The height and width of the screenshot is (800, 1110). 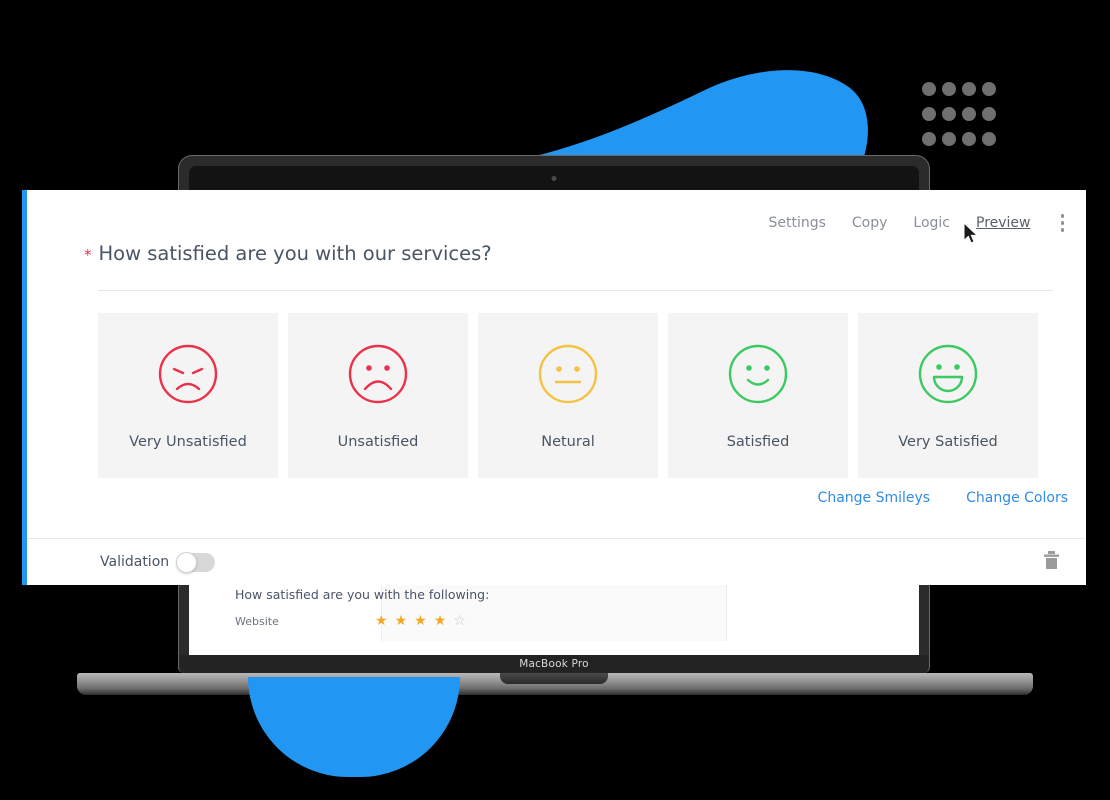 I want to click on face-happy-icon, so click(x=758, y=374).